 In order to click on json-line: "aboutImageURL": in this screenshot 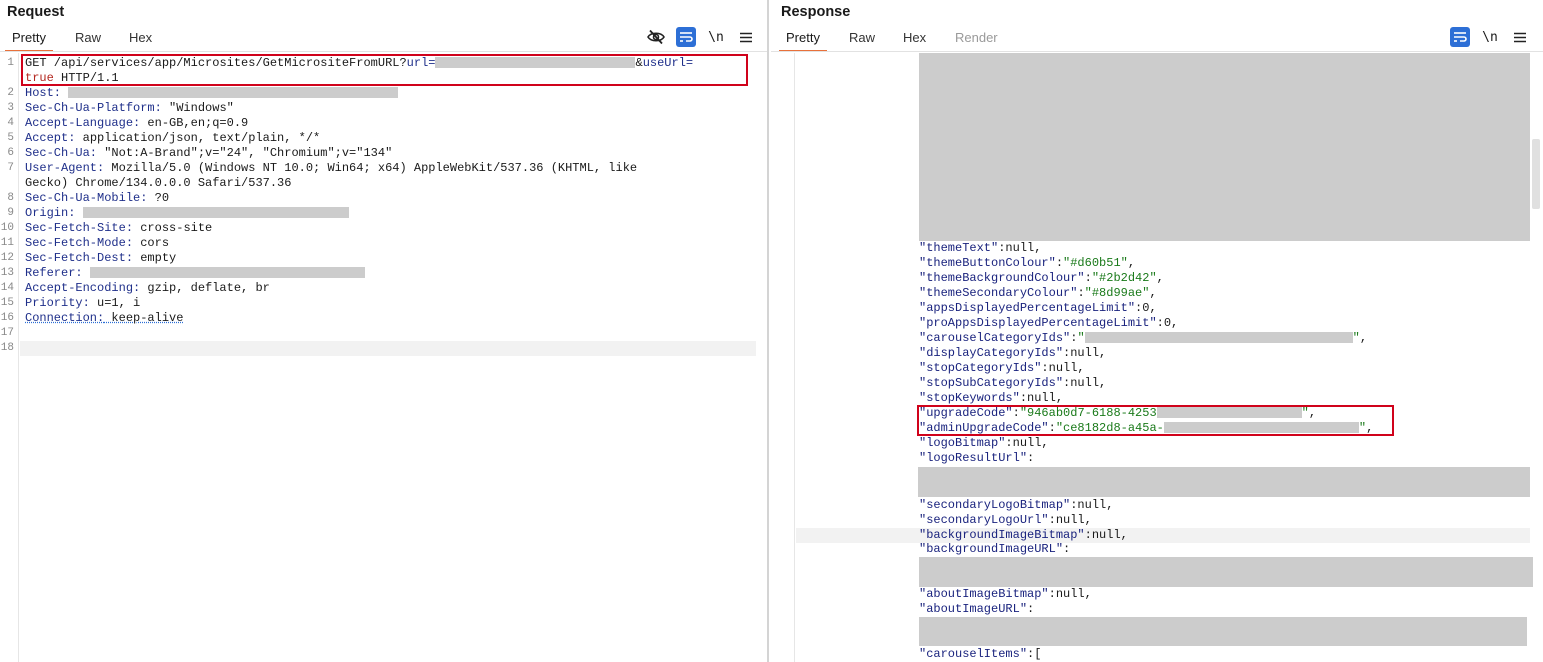, I will do `click(976, 609)`.